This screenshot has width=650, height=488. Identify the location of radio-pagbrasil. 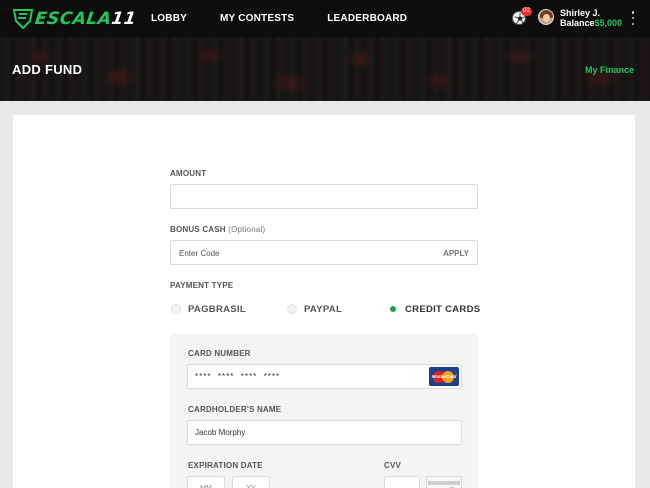
(176, 309).